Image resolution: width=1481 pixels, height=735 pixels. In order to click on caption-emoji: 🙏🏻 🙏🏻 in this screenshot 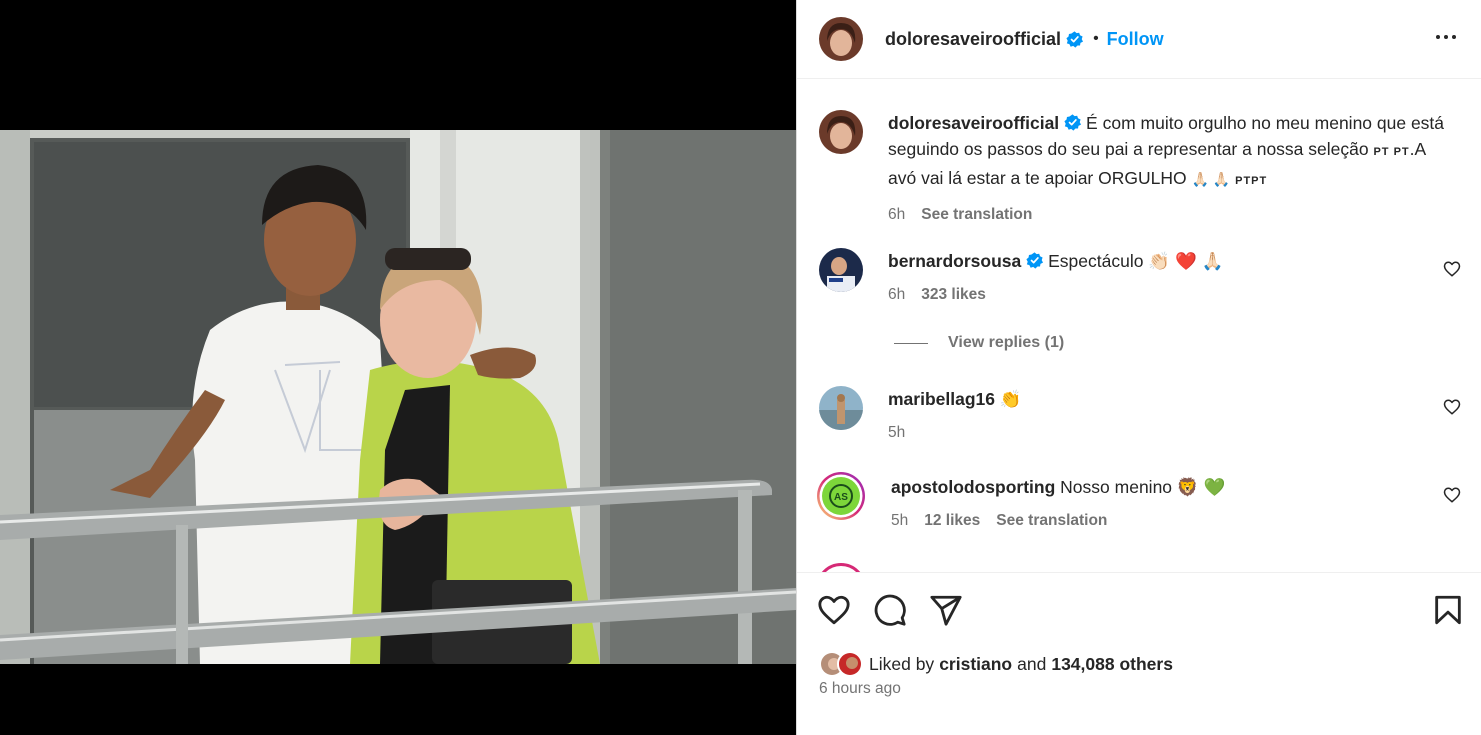, I will do `click(1211, 179)`.